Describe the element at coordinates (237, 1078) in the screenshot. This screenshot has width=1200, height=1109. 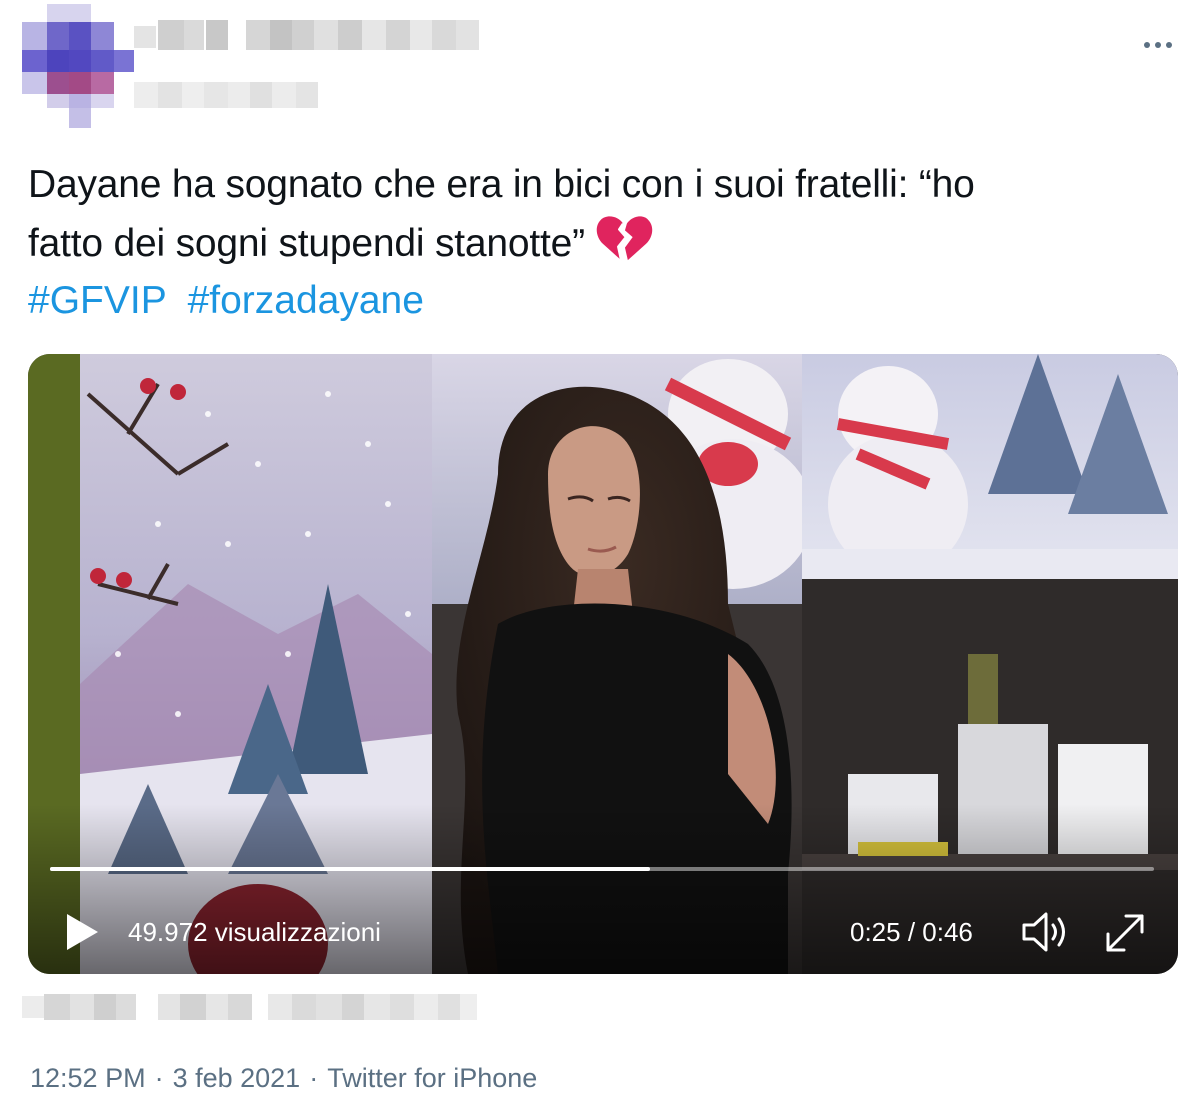
I see `tweet-date: 3 feb 2021` at that location.